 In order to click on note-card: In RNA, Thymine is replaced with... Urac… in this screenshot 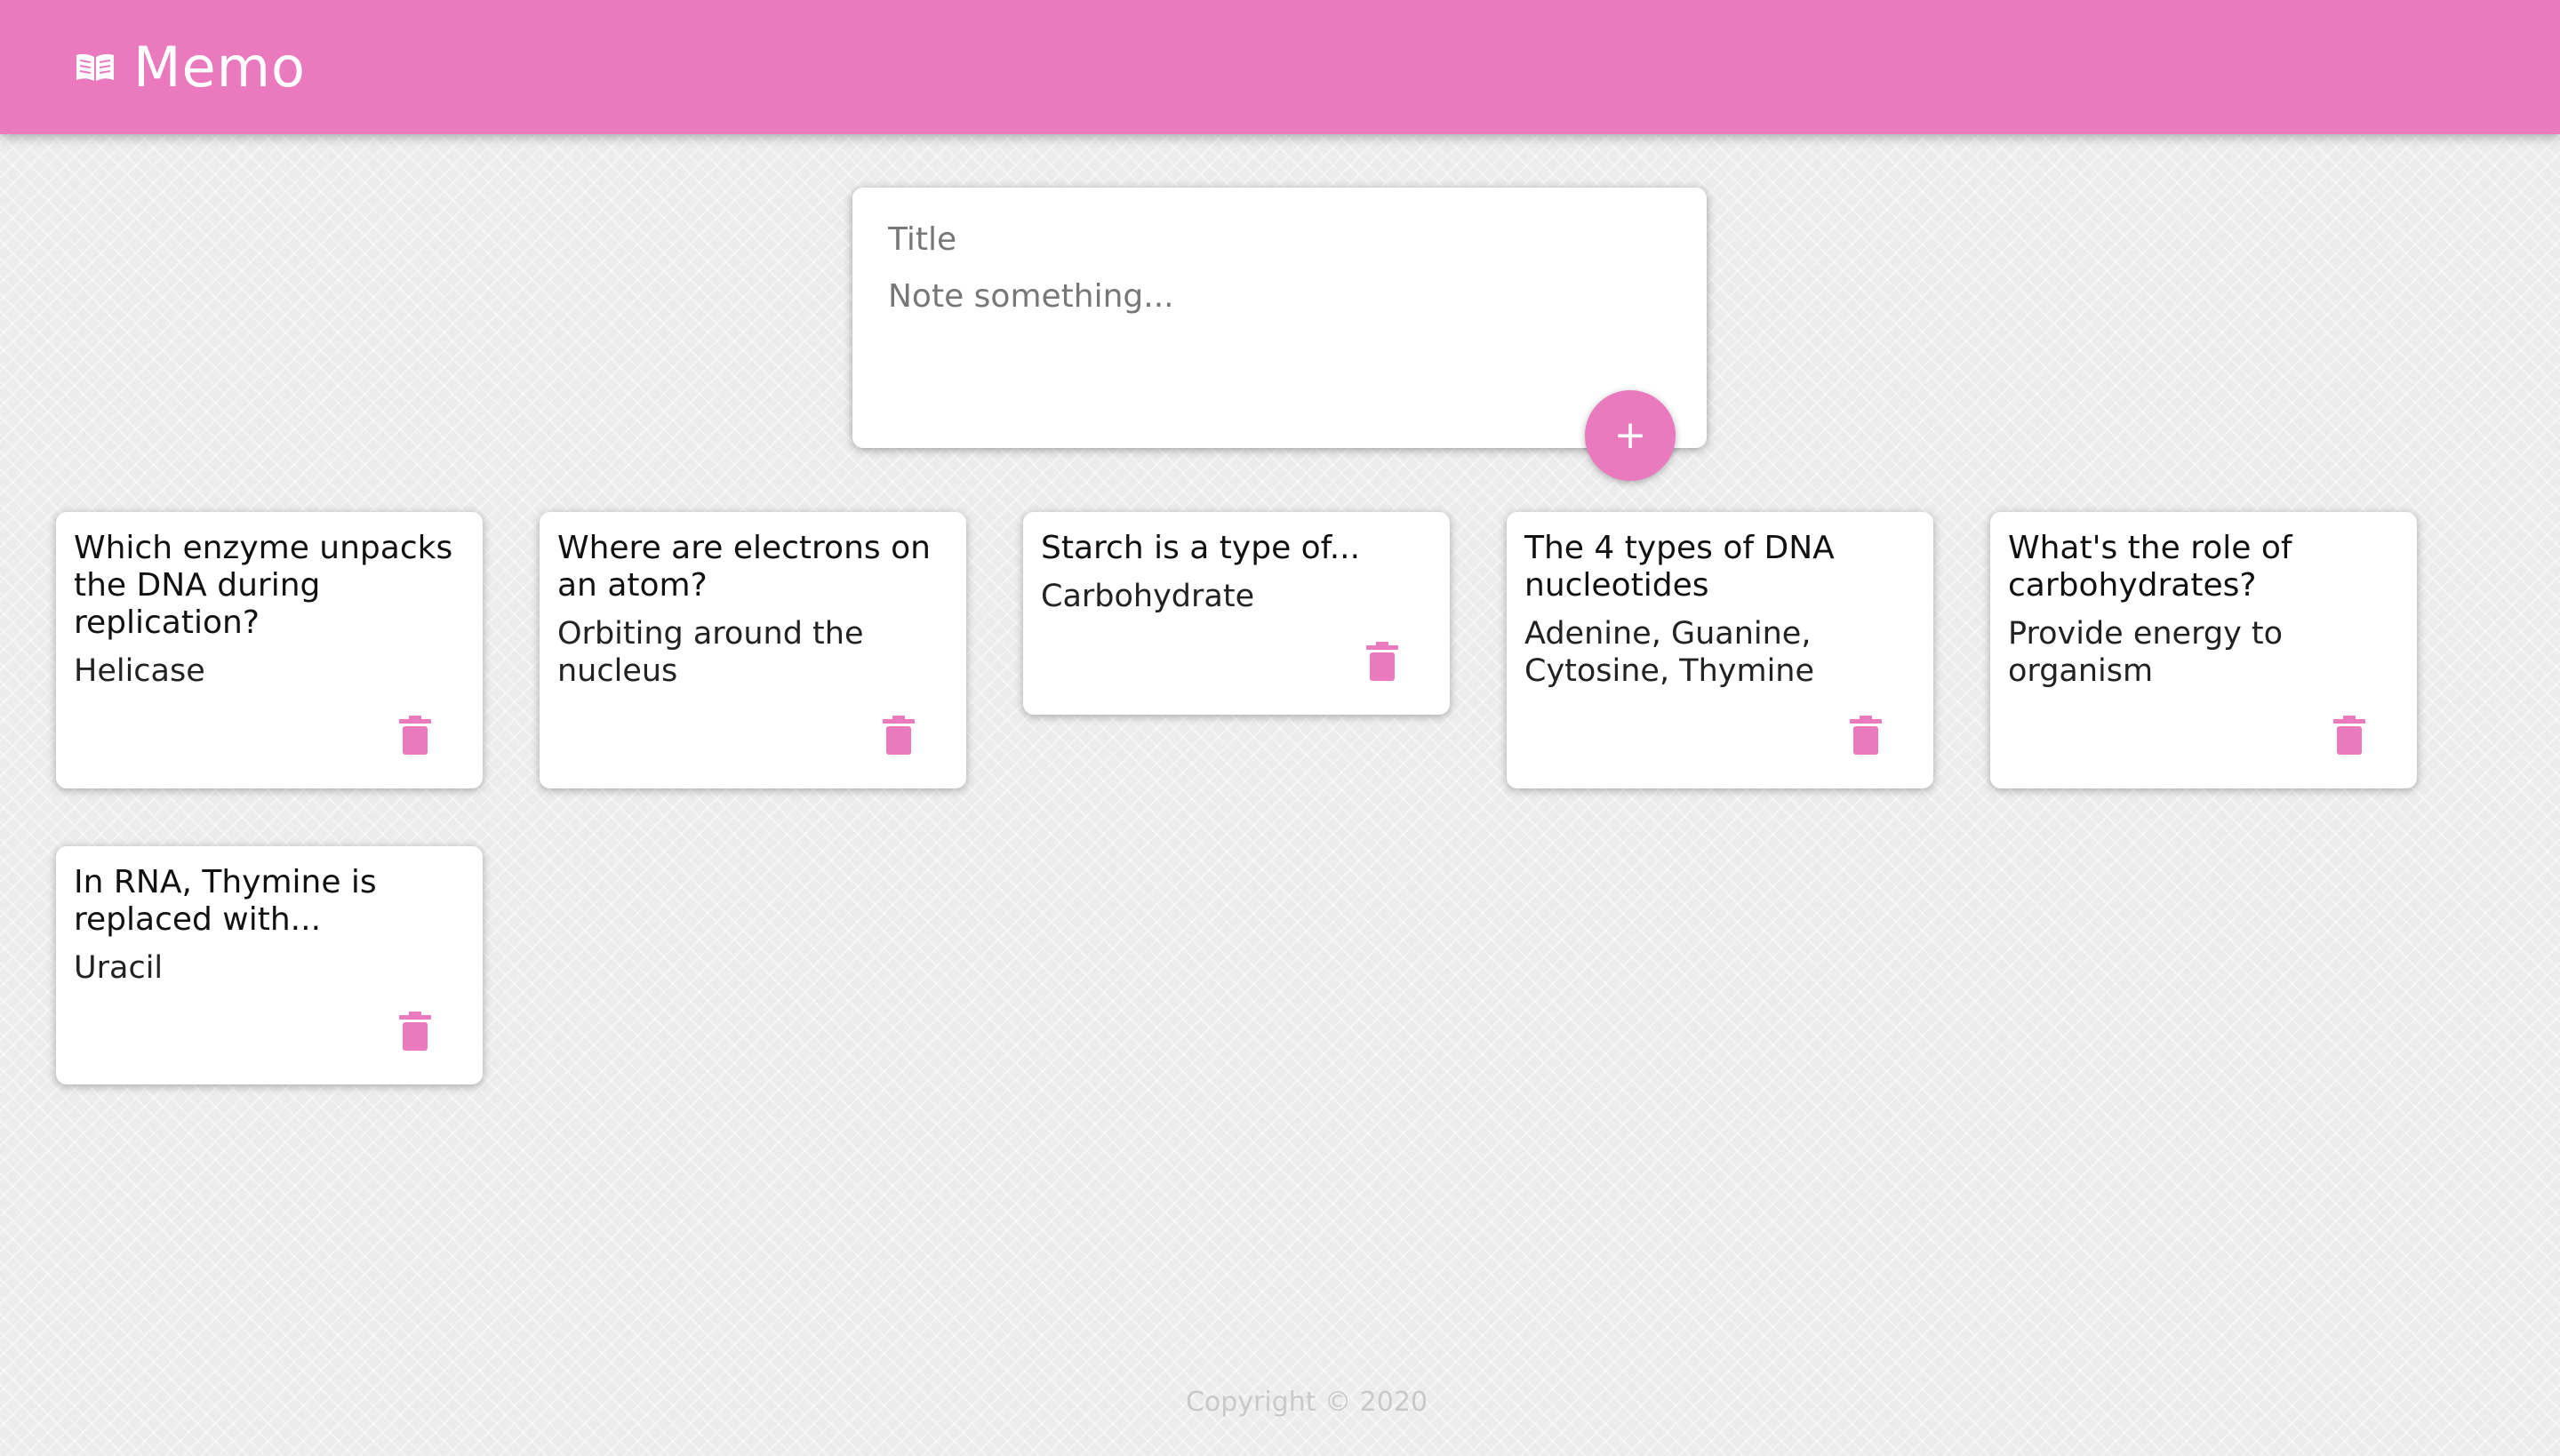, I will do `click(269, 965)`.